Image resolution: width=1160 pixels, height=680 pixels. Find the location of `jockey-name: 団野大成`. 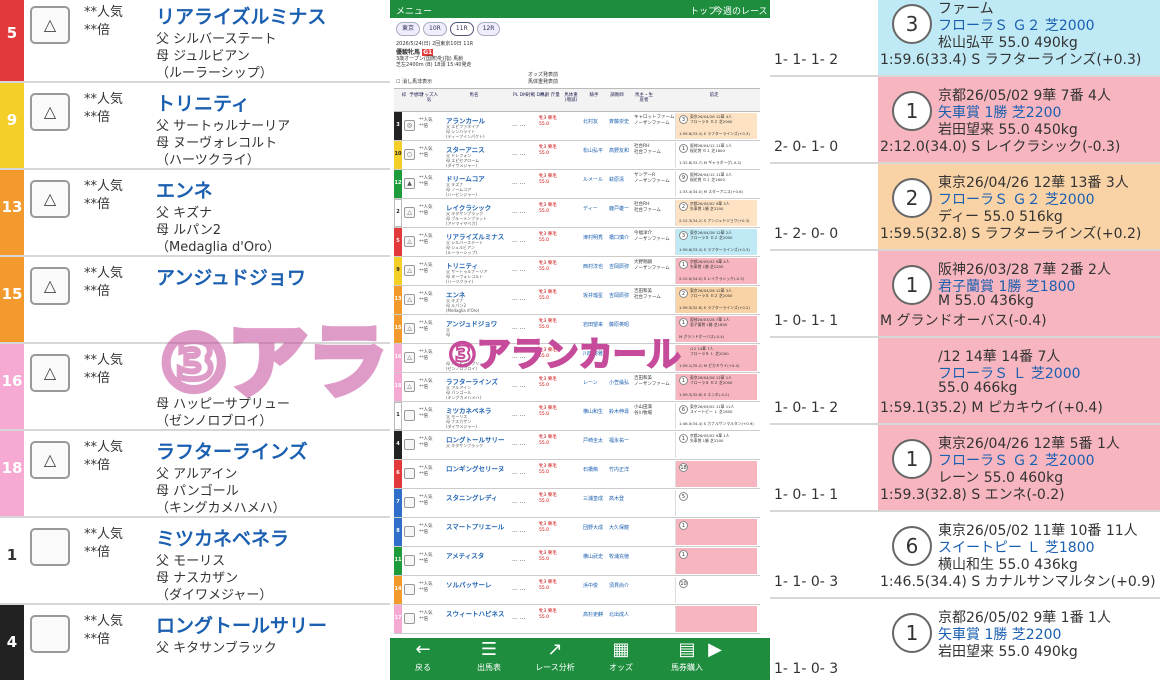

jockey-name: 団野大成 is located at coordinates (593, 528).